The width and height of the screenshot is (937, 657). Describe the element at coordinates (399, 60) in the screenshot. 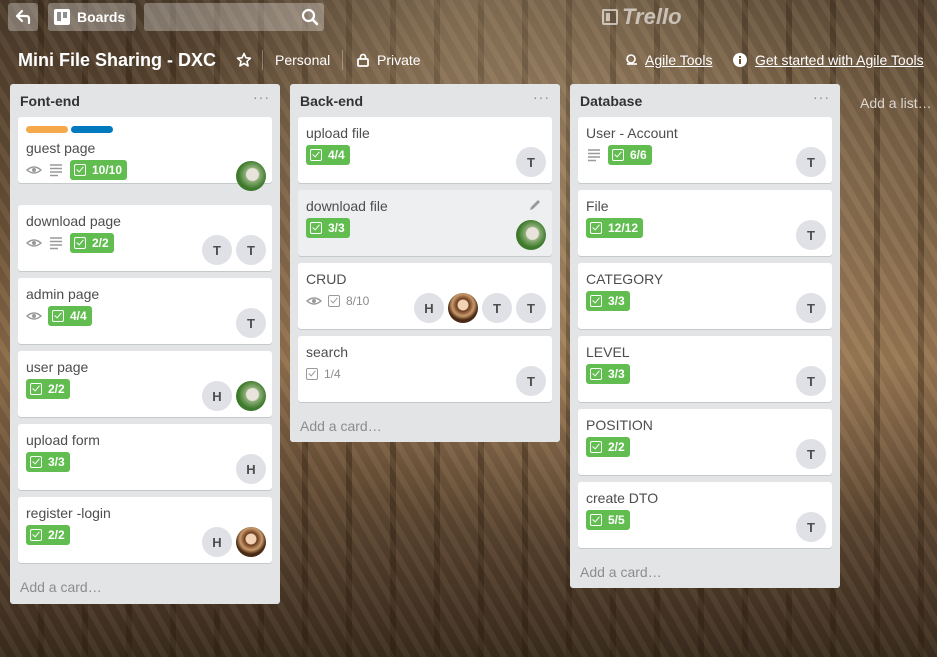

I see `visibility-button: Private` at that location.